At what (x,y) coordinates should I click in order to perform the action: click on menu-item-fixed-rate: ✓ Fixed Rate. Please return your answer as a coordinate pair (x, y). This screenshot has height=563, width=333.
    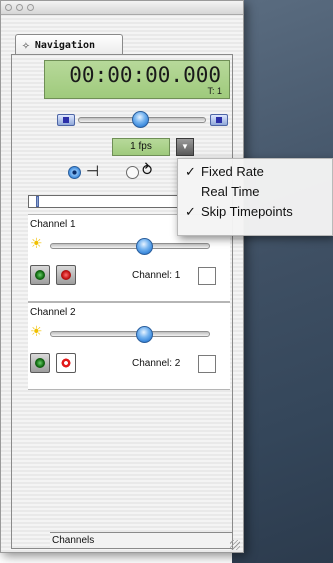
    Looking at the image, I should click on (255, 172).